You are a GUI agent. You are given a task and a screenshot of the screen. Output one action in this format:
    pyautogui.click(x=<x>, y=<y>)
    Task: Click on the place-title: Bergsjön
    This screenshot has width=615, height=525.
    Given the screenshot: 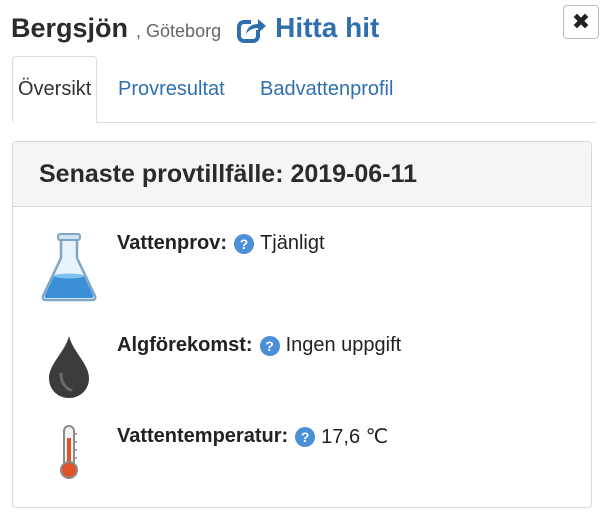 What is the action you would take?
    pyautogui.click(x=70, y=28)
    